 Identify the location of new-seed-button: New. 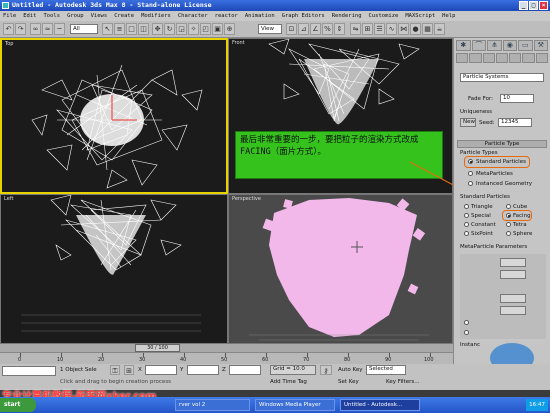
(468, 122).